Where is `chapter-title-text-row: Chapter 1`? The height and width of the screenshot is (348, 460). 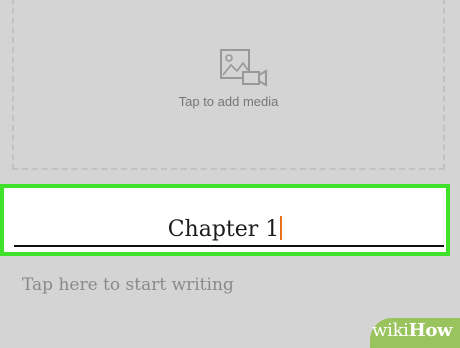
chapter-title-text-row: Chapter 1 is located at coordinates (225, 229).